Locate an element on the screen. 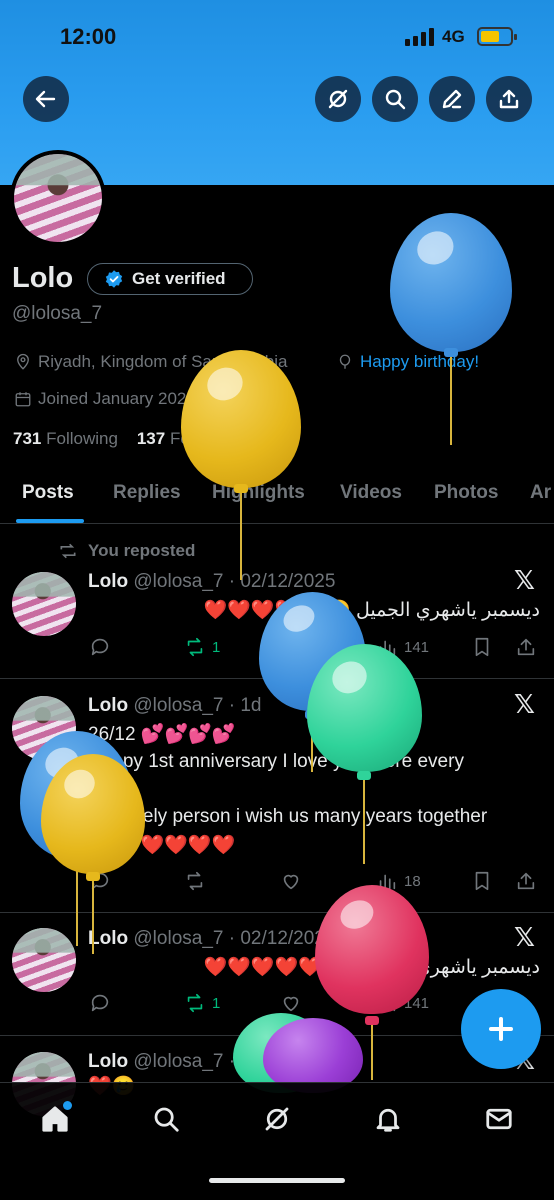 The image size is (554, 1200). nav-search is located at coordinates (166, 1119).